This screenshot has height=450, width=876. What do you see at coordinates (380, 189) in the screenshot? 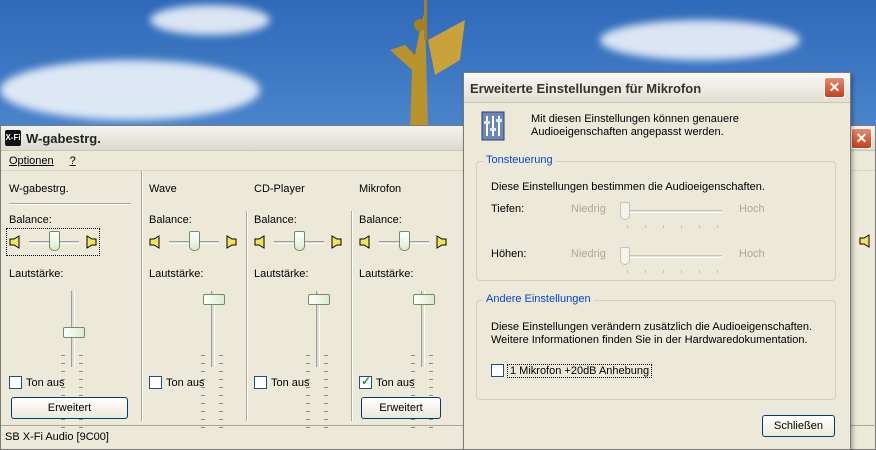
I see `channel-name: Mikrofon` at bounding box center [380, 189].